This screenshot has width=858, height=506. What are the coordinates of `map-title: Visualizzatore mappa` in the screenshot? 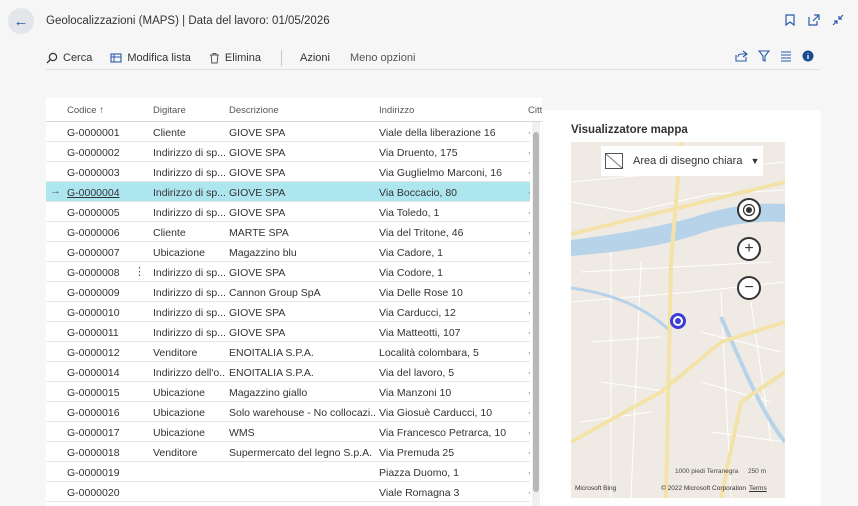 It's located at (629, 130).